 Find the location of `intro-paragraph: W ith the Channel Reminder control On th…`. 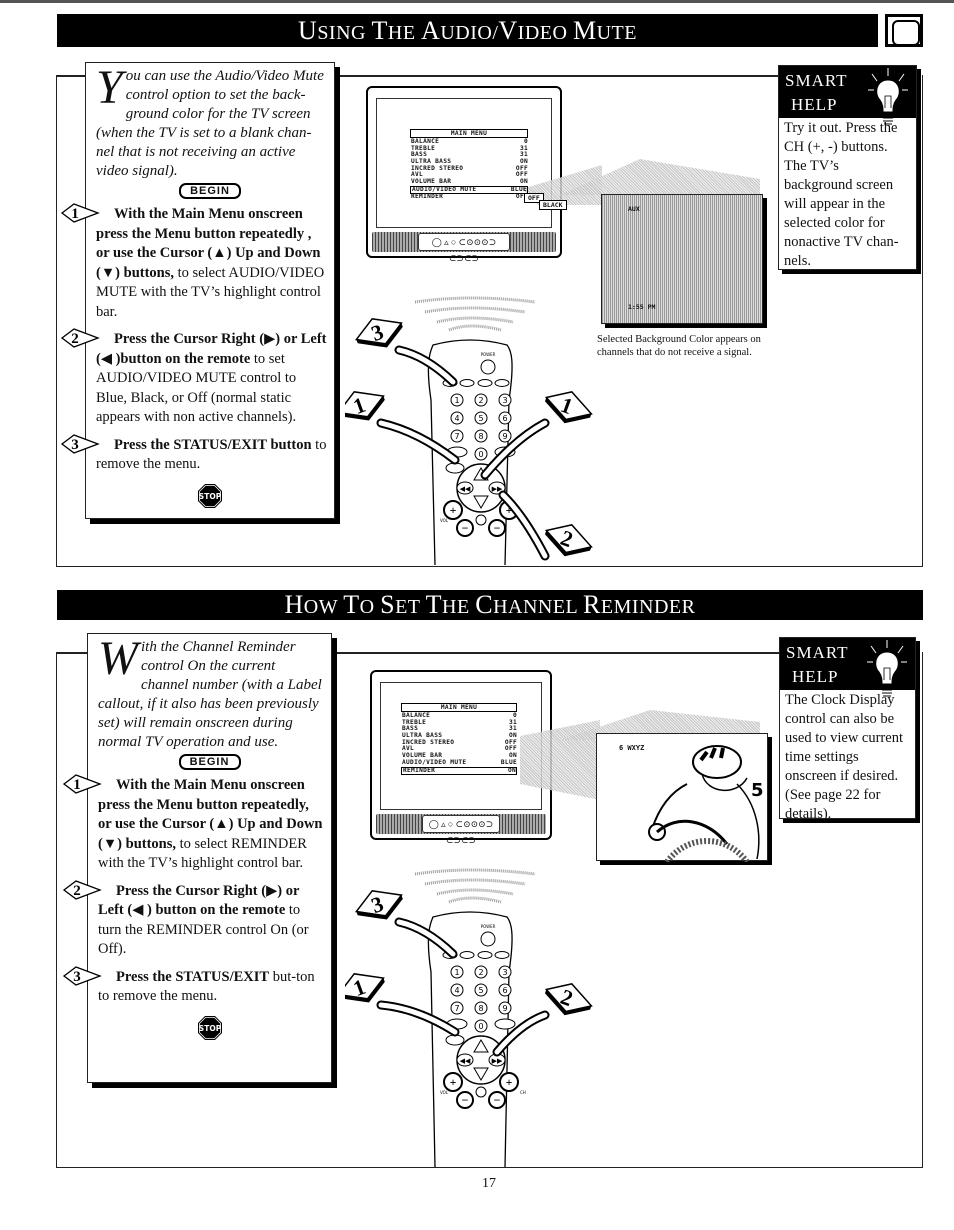

intro-paragraph: W ith the Channel Reminder control On th… is located at coordinates (209, 693).